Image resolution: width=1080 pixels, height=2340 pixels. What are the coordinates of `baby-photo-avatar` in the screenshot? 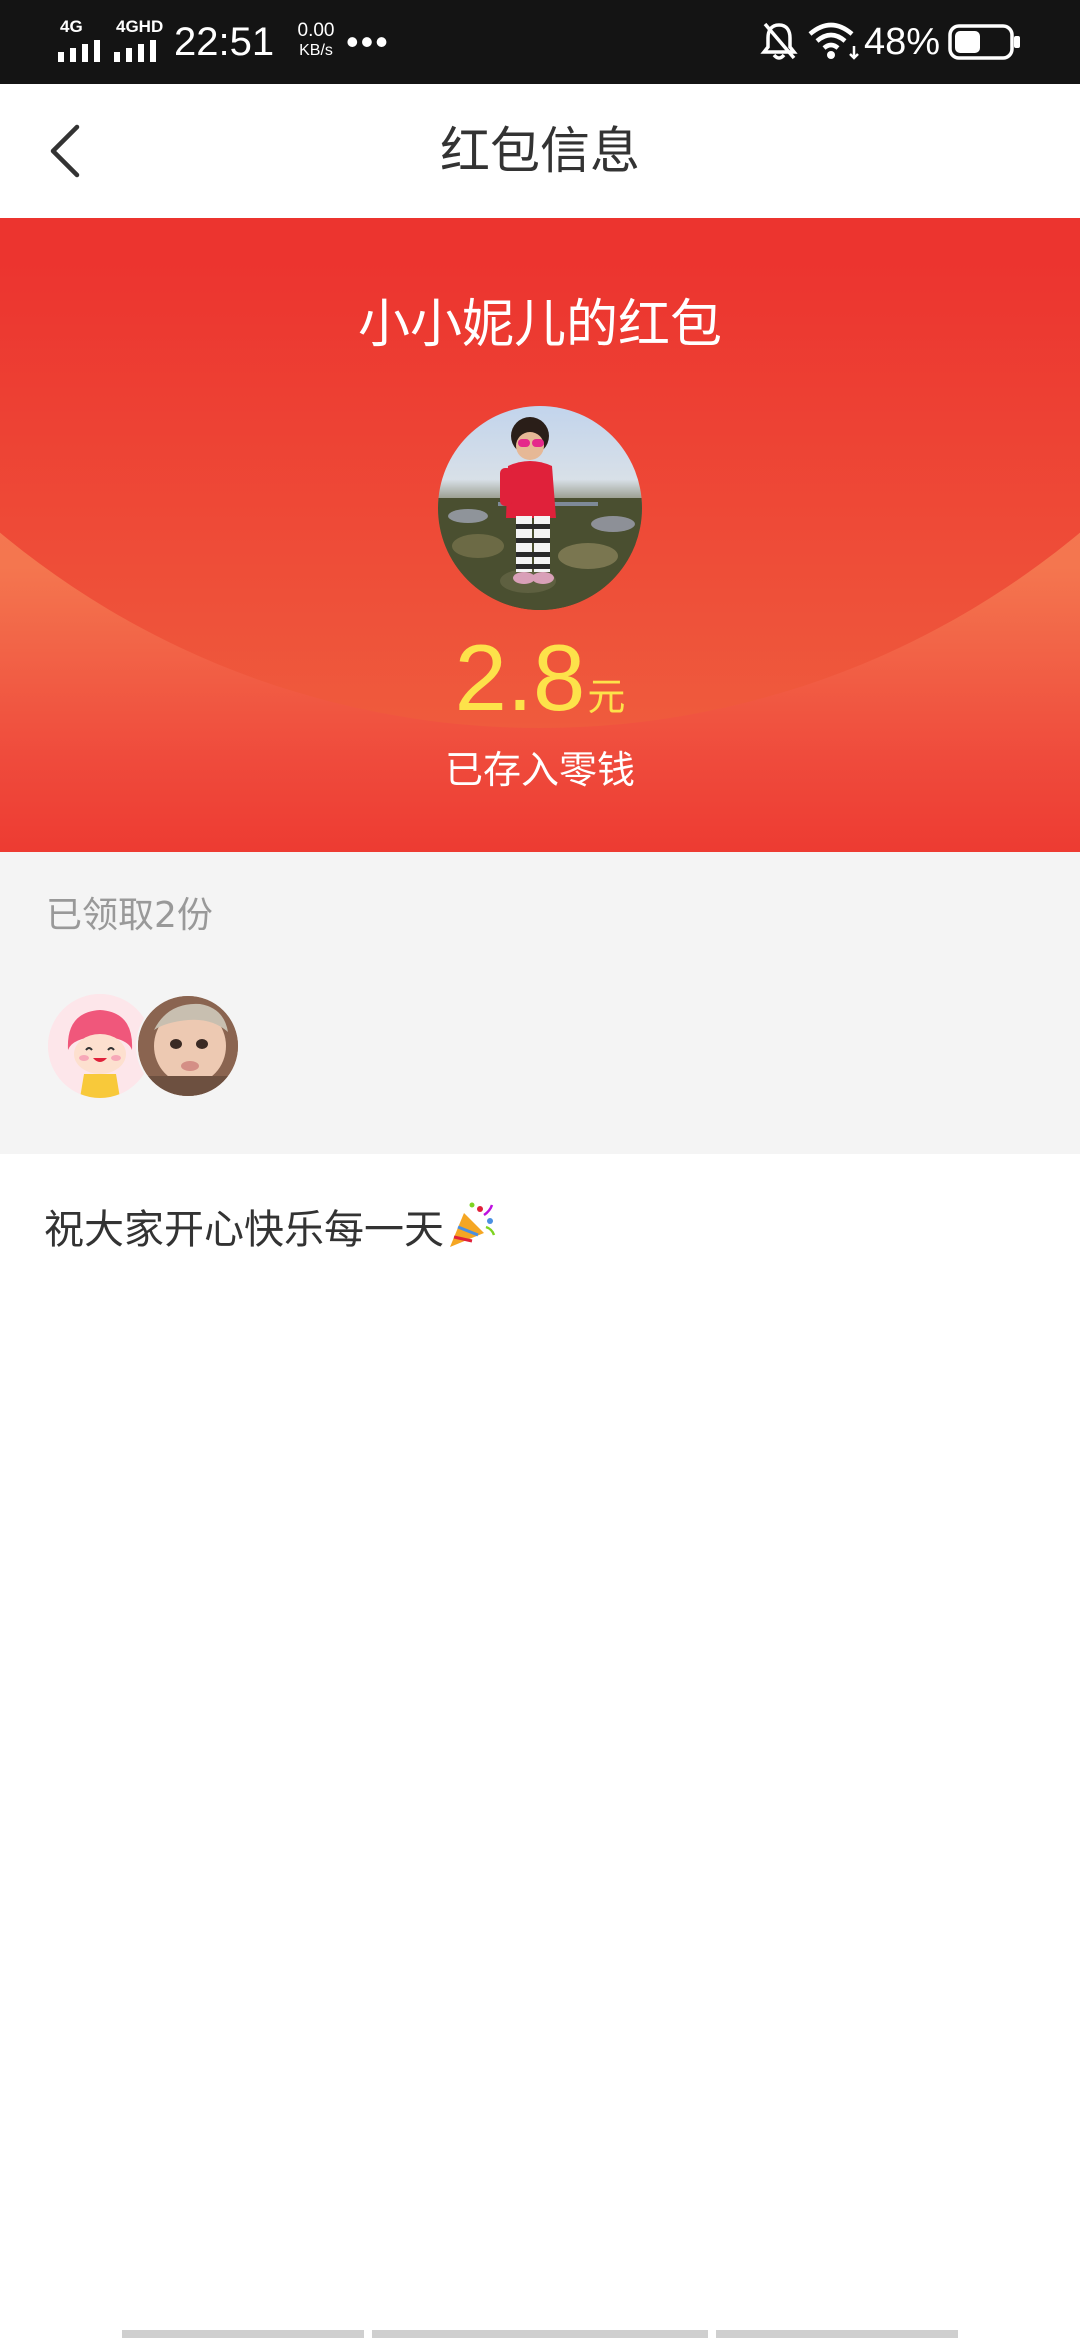 It's located at (188, 1046).